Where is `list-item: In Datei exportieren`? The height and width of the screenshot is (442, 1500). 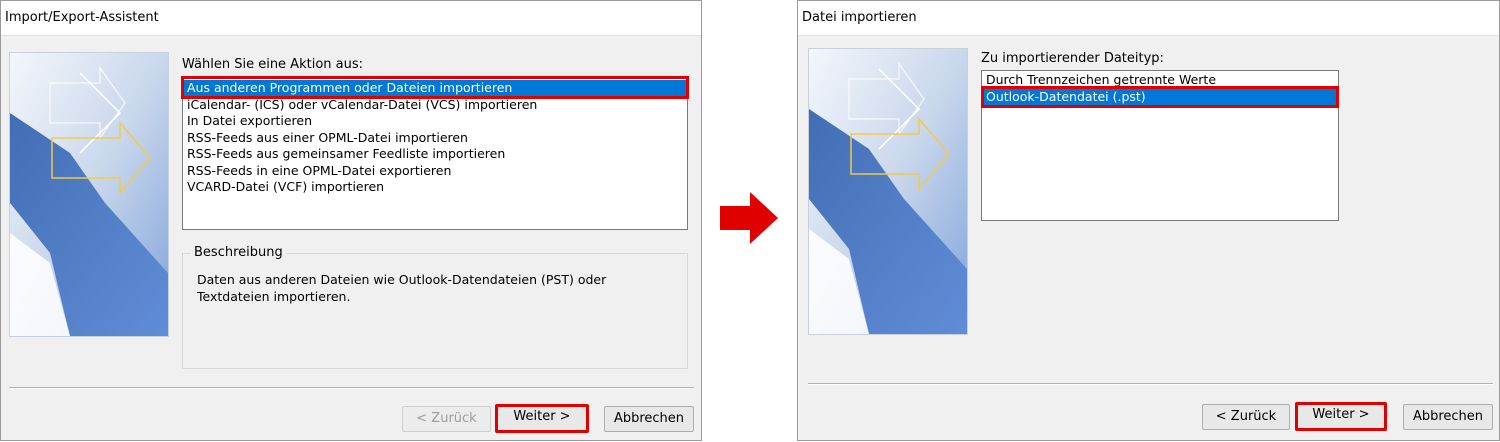 list-item: In Datei exportieren is located at coordinates (435, 121).